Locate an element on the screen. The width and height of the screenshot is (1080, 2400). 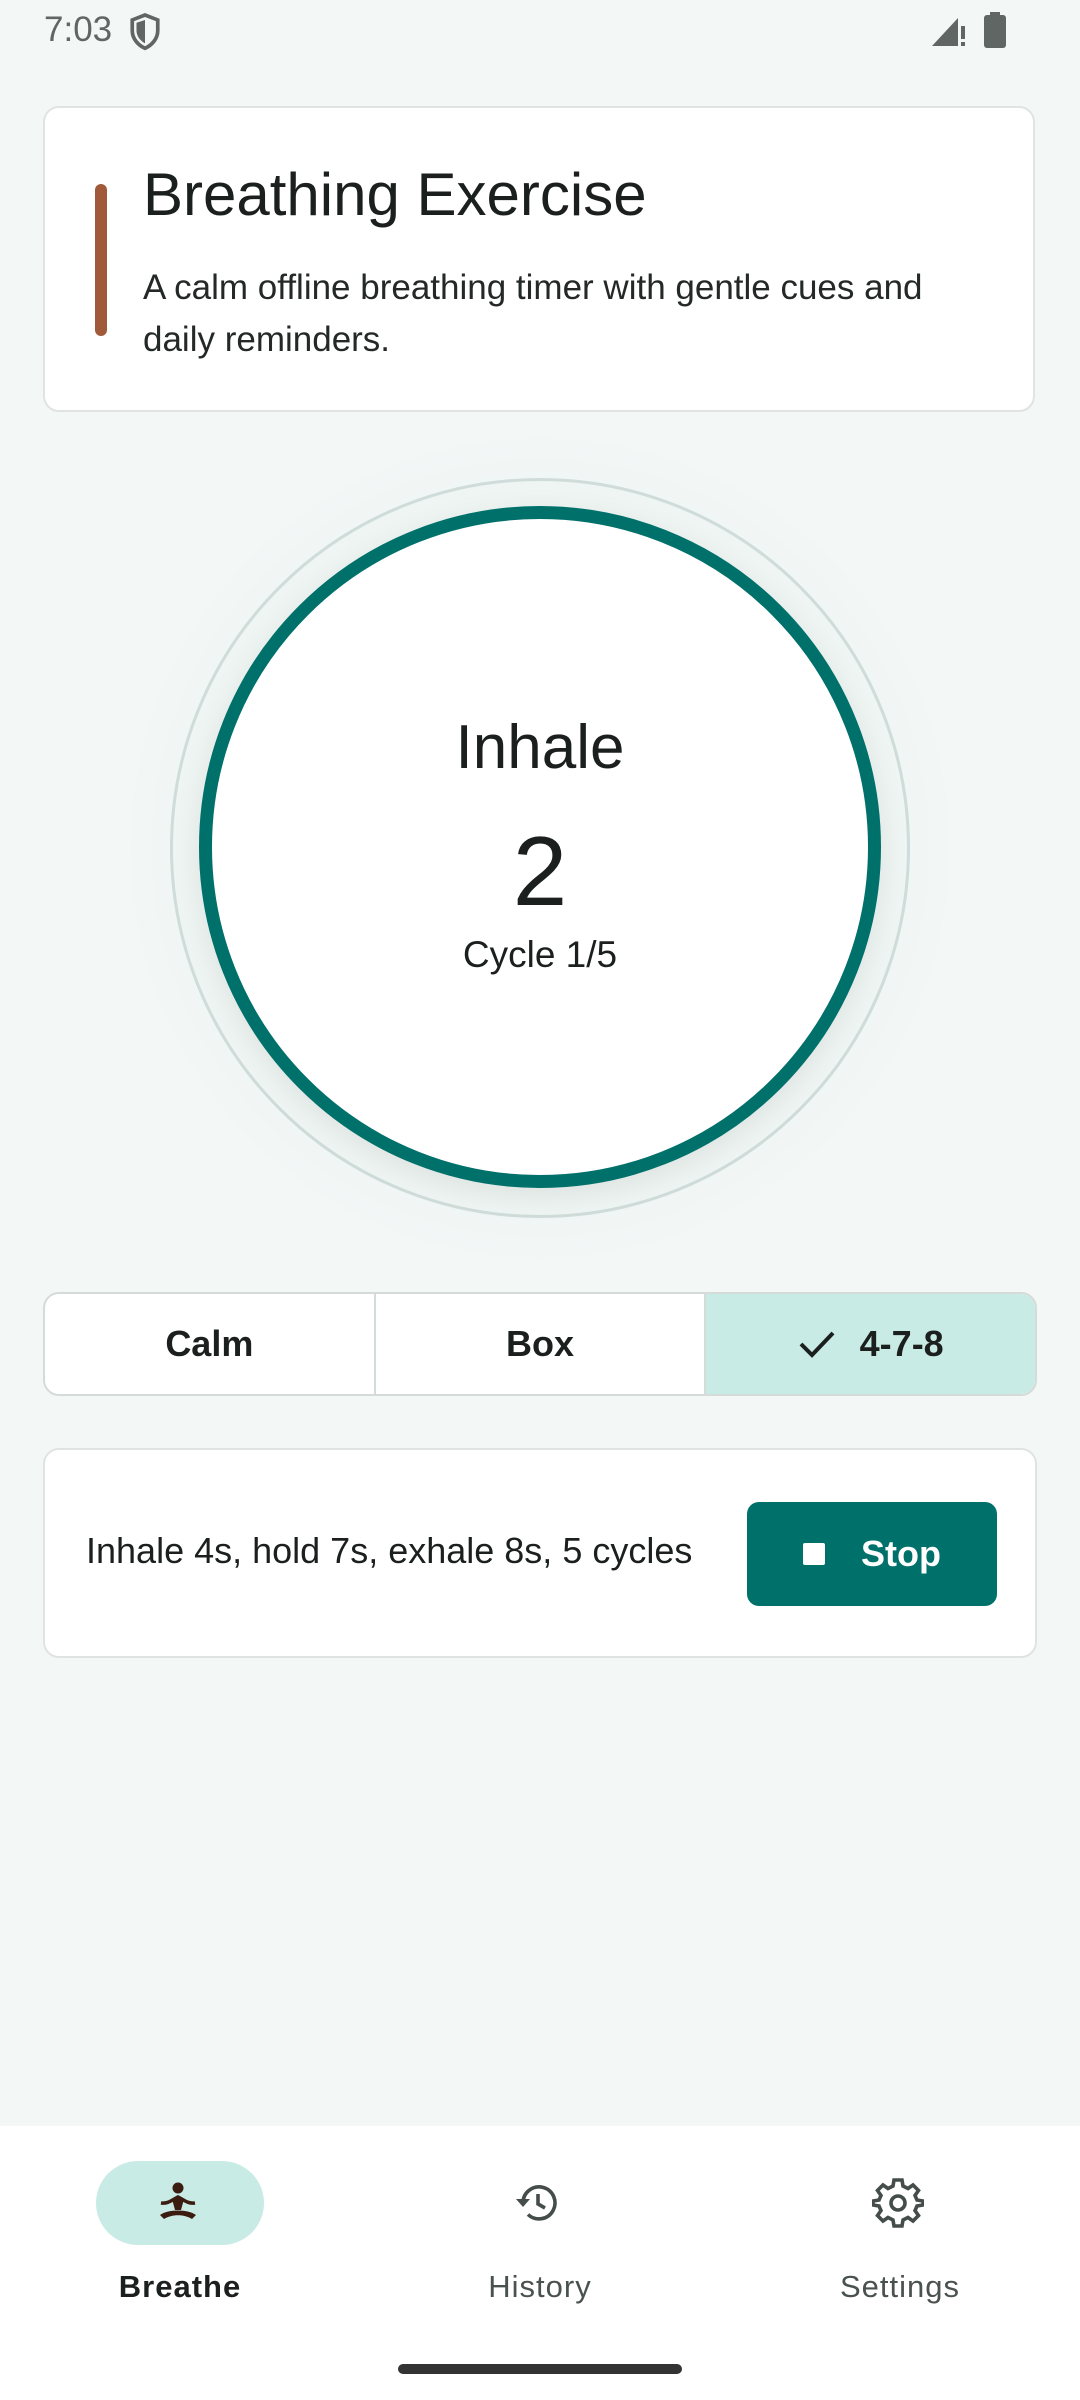
shield-icon is located at coordinates (145, 32).